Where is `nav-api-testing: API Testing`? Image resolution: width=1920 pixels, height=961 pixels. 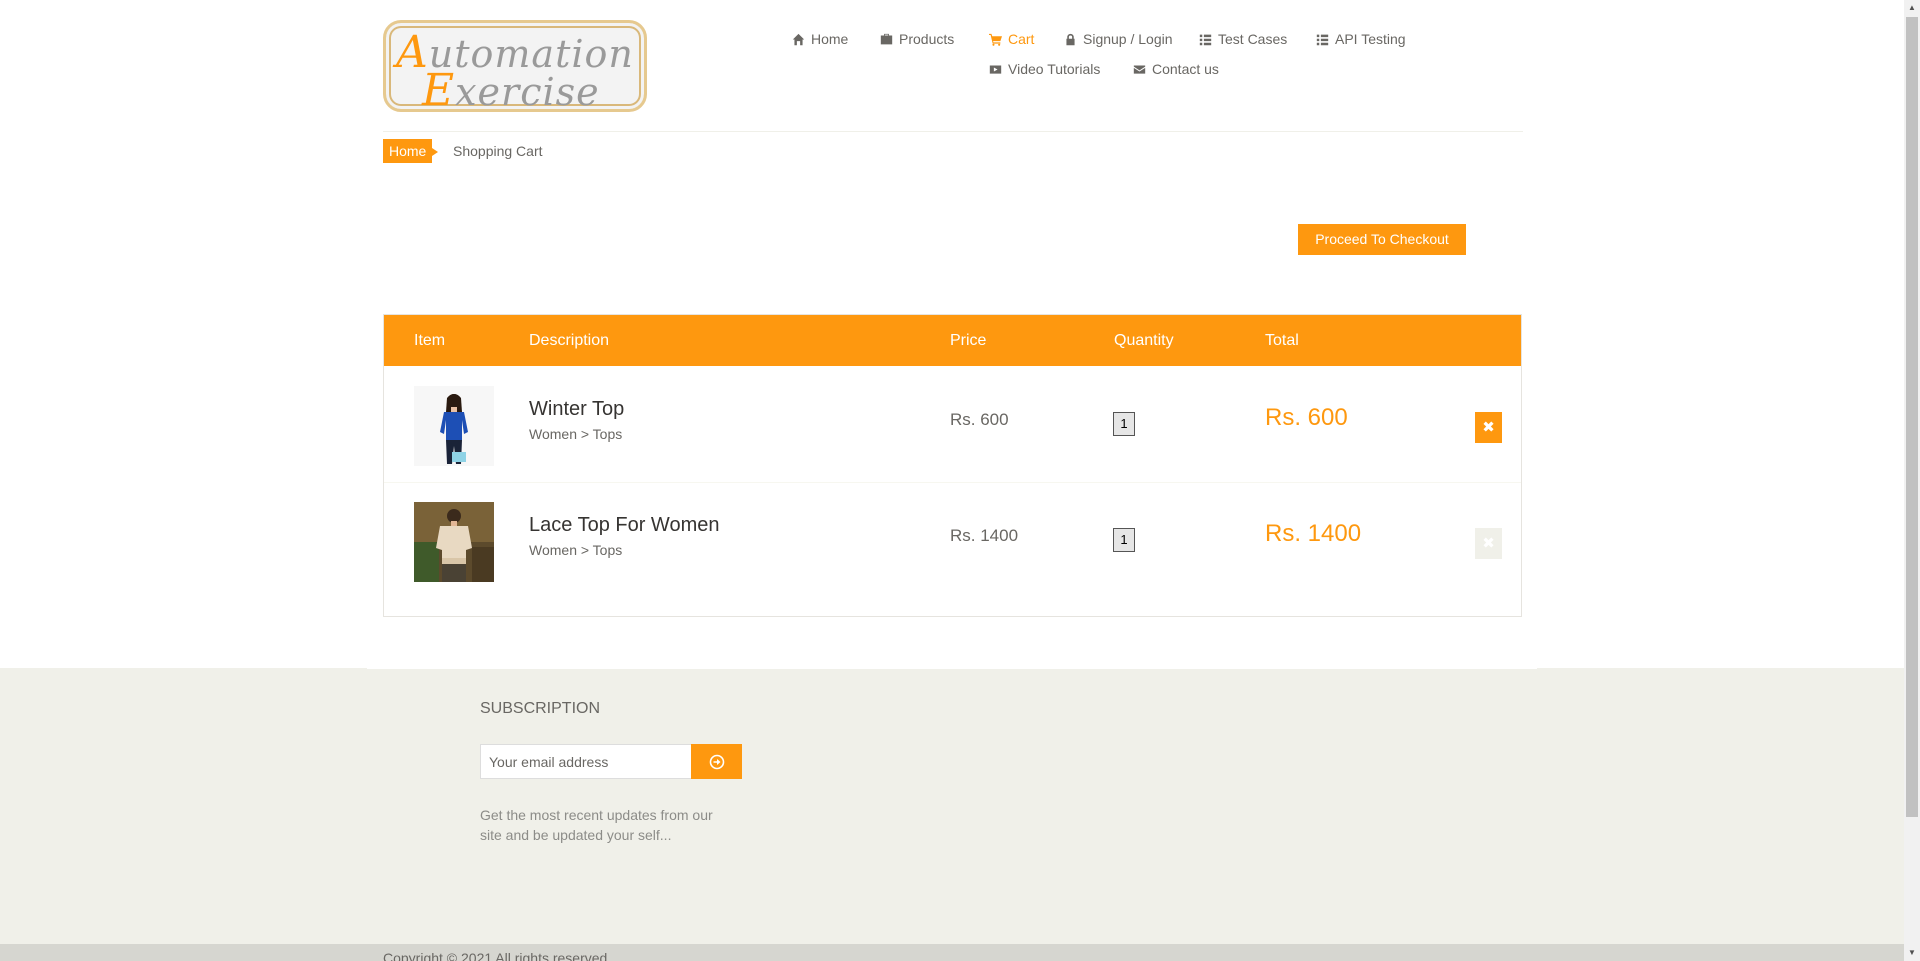 nav-api-testing: API Testing is located at coordinates (1361, 39).